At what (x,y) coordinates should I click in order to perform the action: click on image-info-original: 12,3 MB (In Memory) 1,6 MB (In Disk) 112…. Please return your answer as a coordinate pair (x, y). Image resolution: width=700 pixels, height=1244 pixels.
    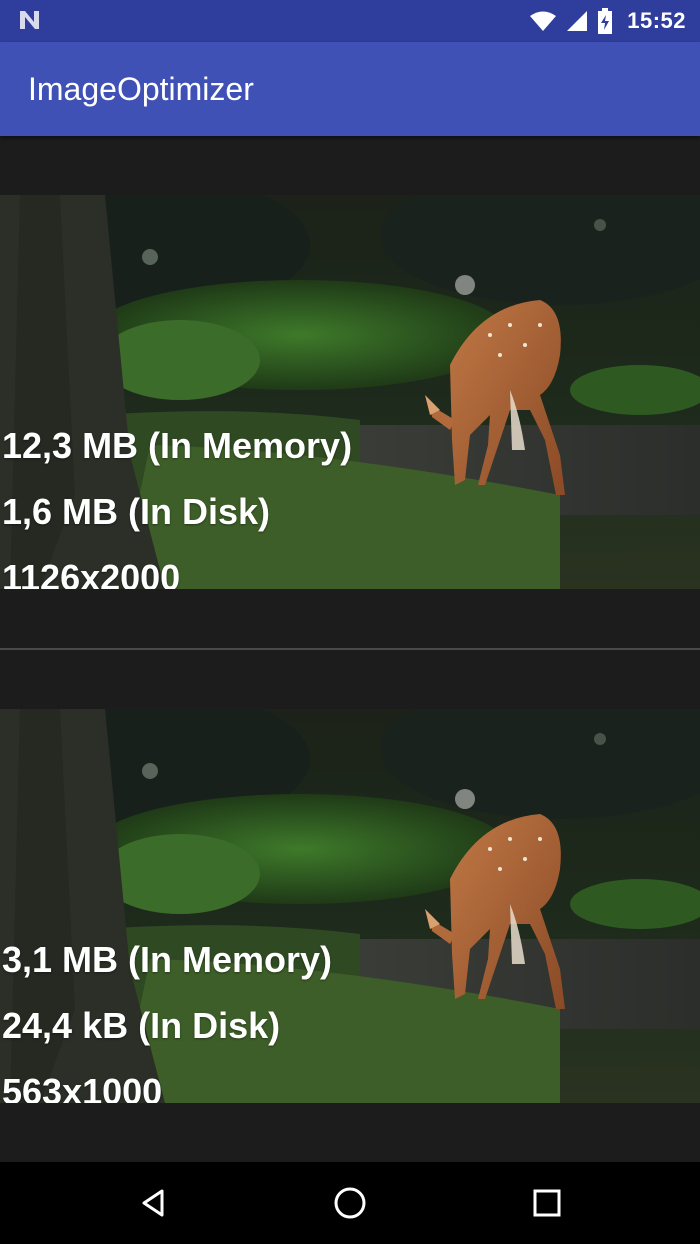
    Looking at the image, I should click on (177, 501).